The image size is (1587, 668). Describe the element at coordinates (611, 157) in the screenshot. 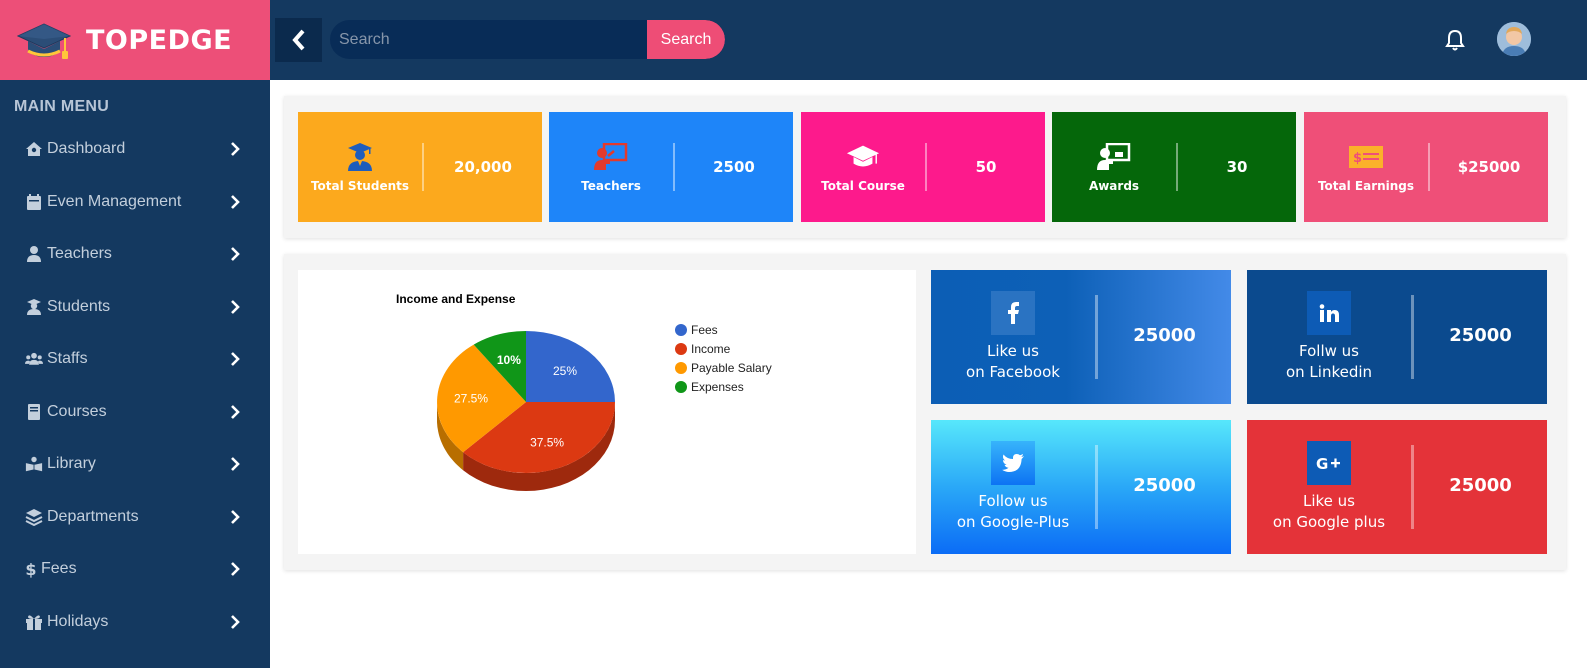

I see `teacher-board-icon` at that location.